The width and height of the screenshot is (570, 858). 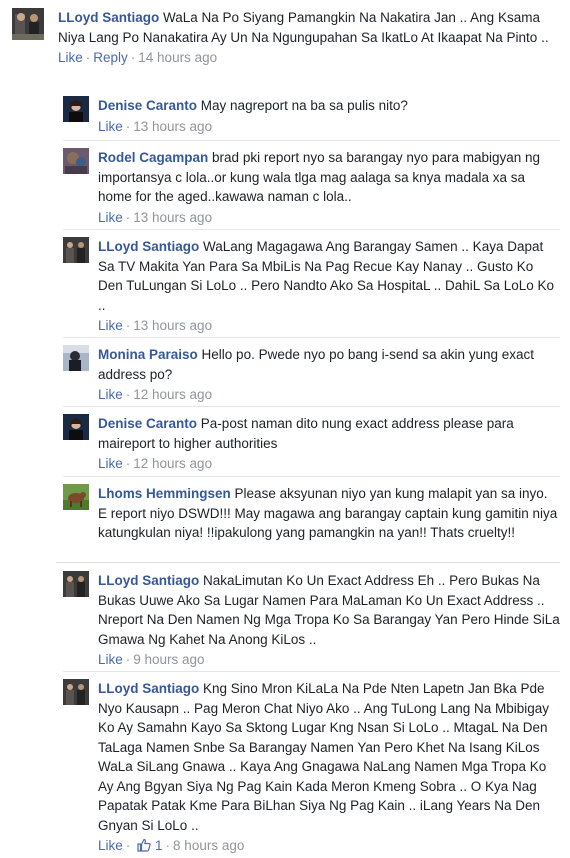 What do you see at coordinates (177, 57) in the screenshot?
I see `timestamp: 14 hours ago` at bounding box center [177, 57].